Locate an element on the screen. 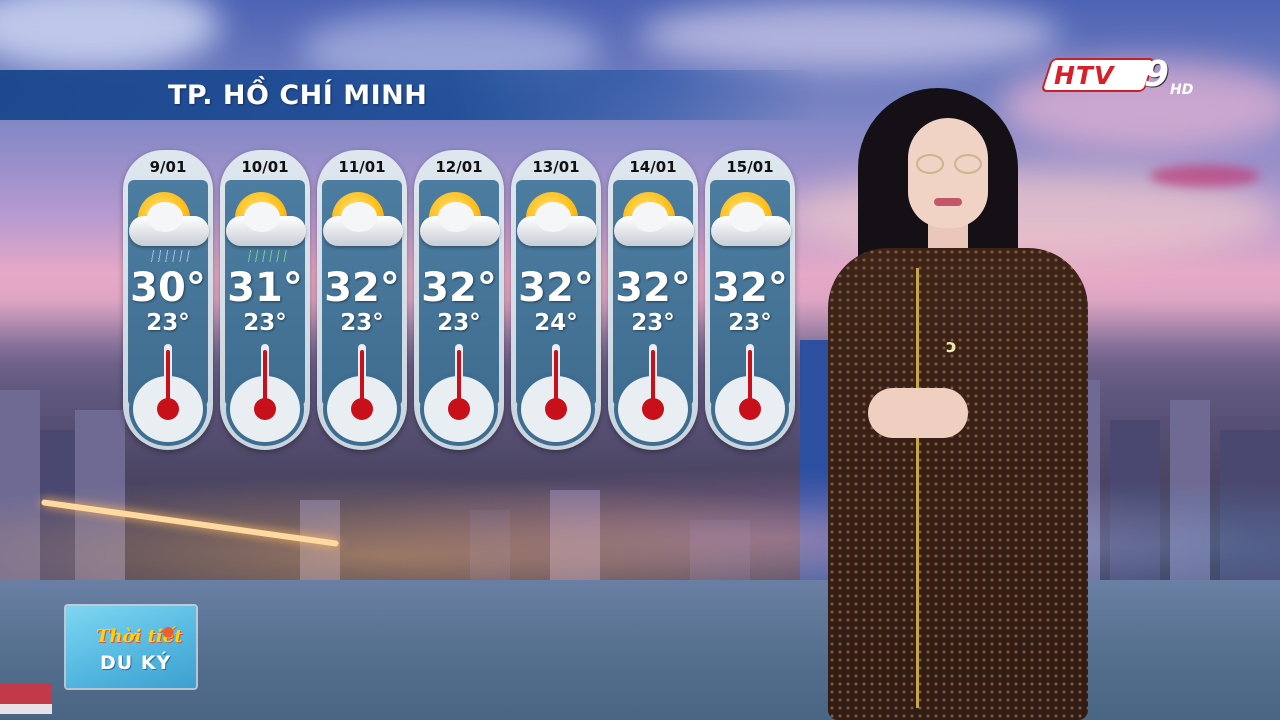 The image size is (1280, 720). boat is located at coordinates (26, 699).